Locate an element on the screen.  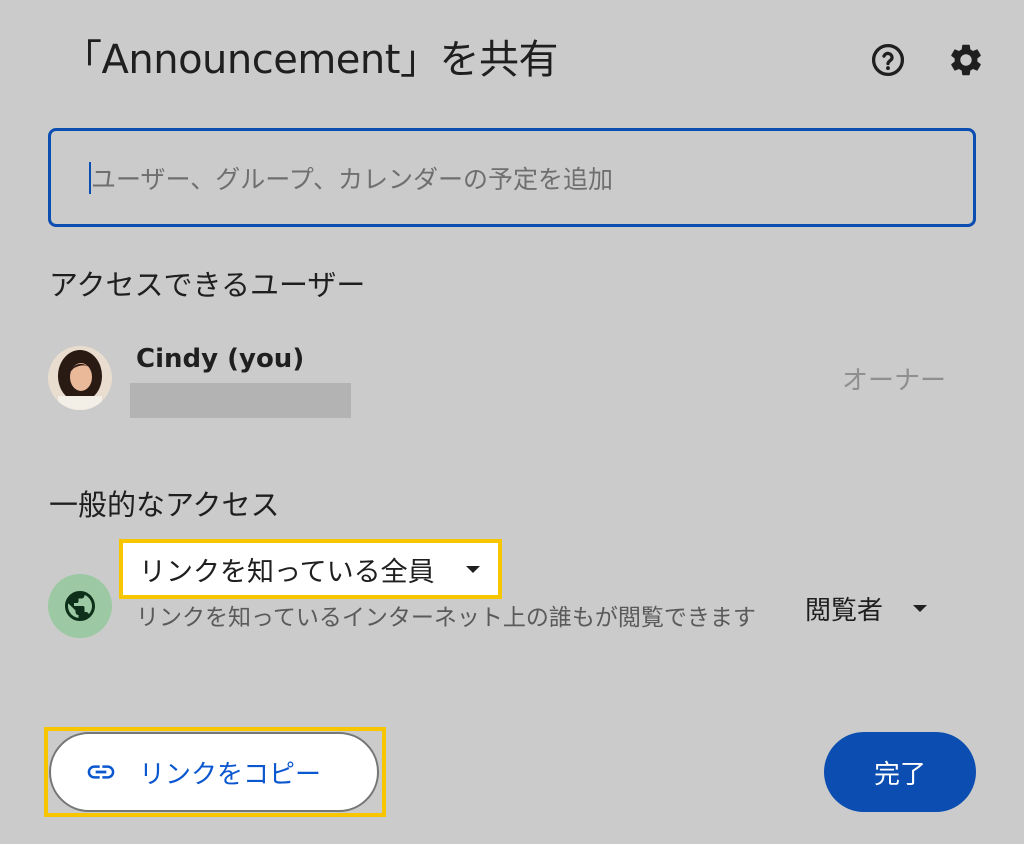
settings-button is located at coordinates (966, 60).